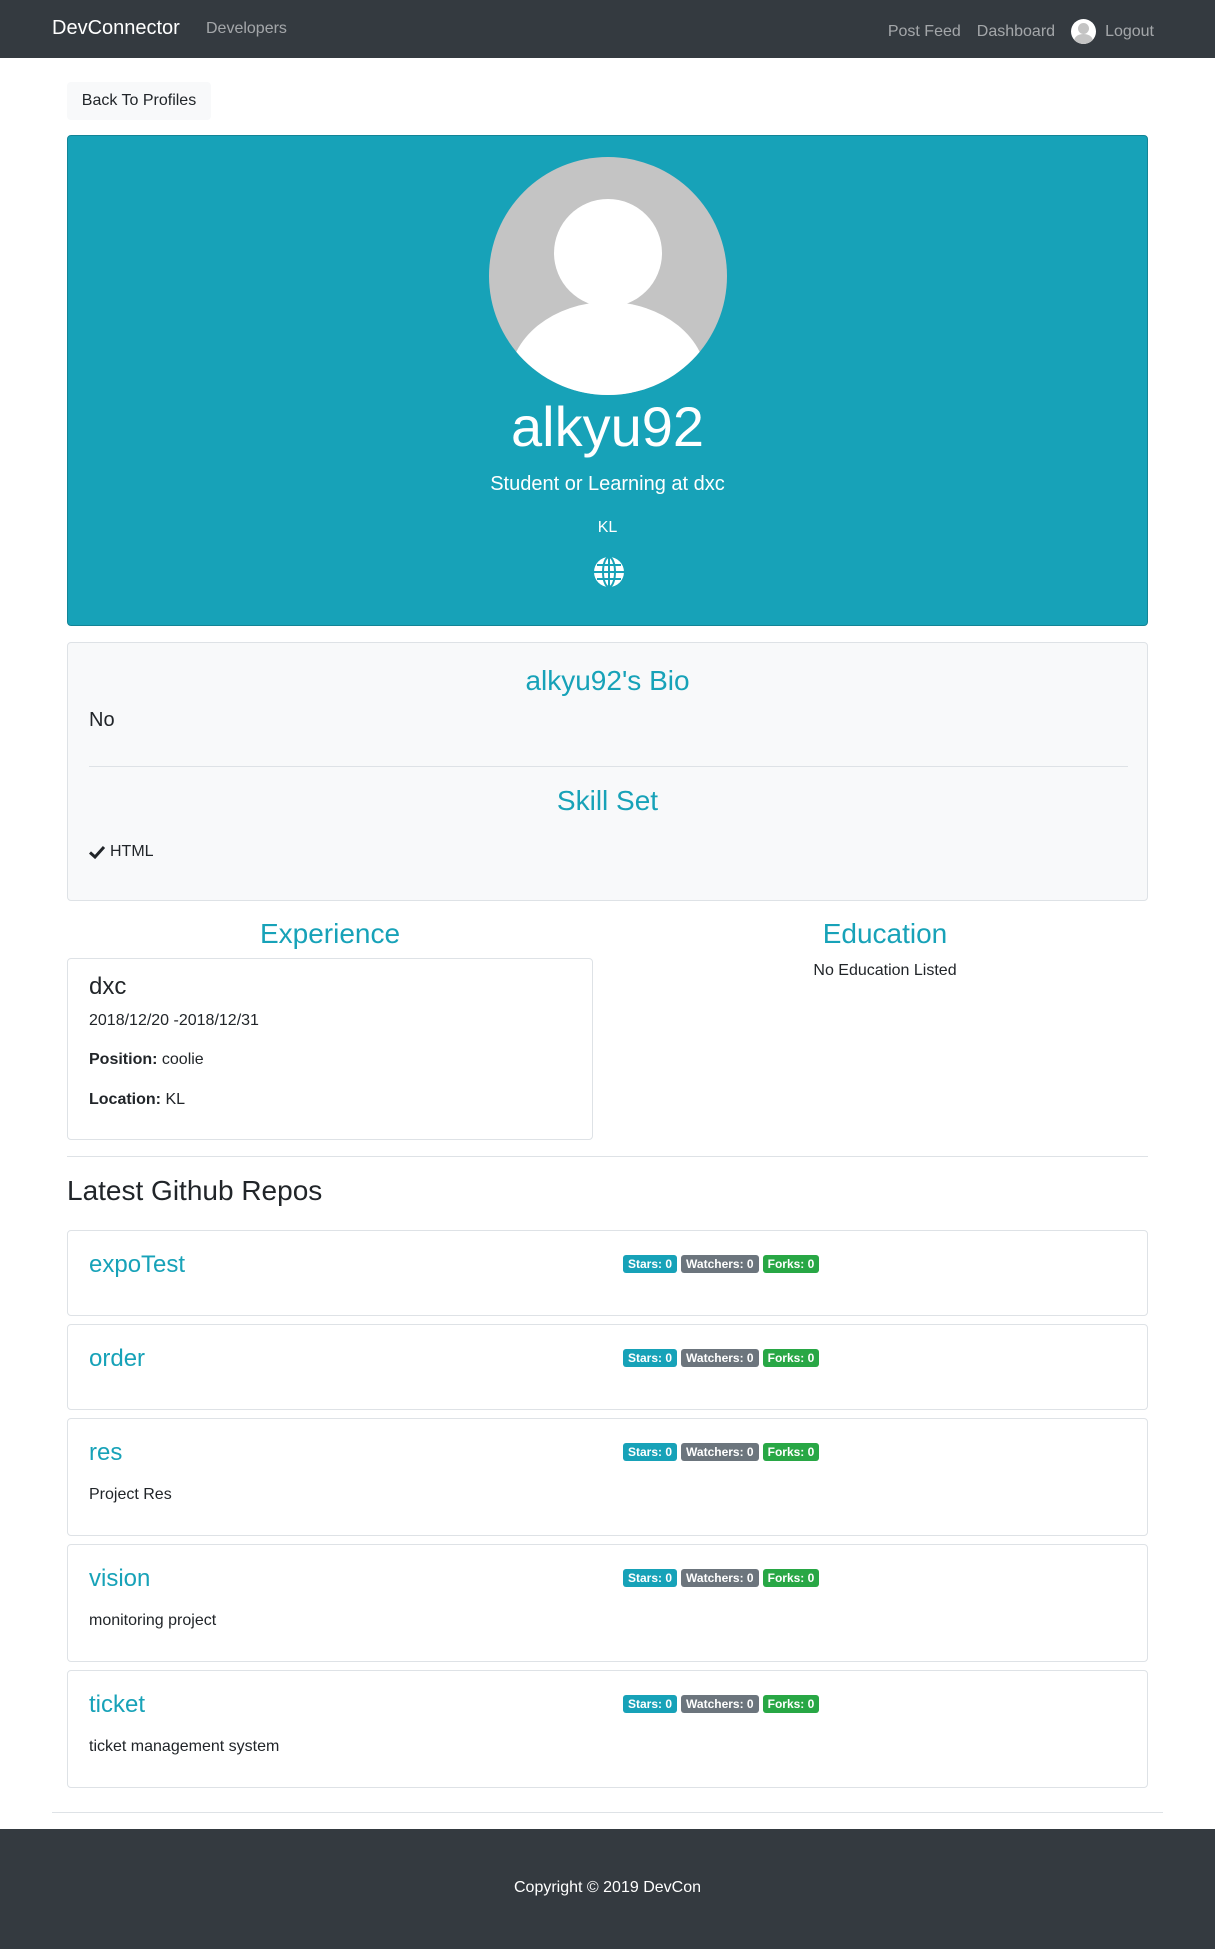 This screenshot has height=1949, width=1215. What do you see at coordinates (119, 1579) in the screenshot?
I see `repo-name-link: vision` at bounding box center [119, 1579].